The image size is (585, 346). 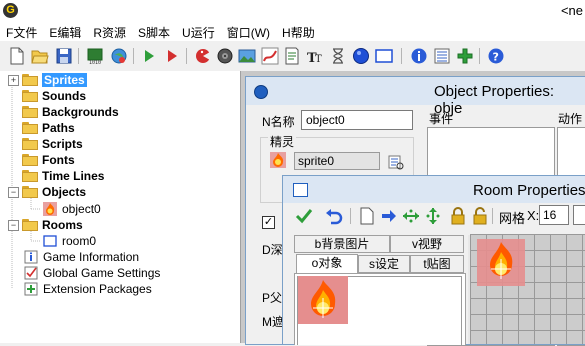 What do you see at coordinates (64, 80) in the screenshot?
I see `tree-label: Sprites` at bounding box center [64, 80].